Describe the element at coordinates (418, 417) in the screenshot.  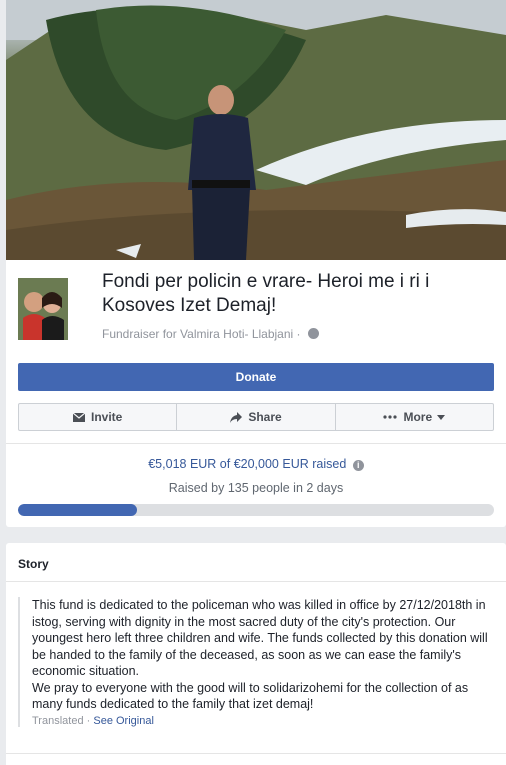
I see `more-label: More` at that location.